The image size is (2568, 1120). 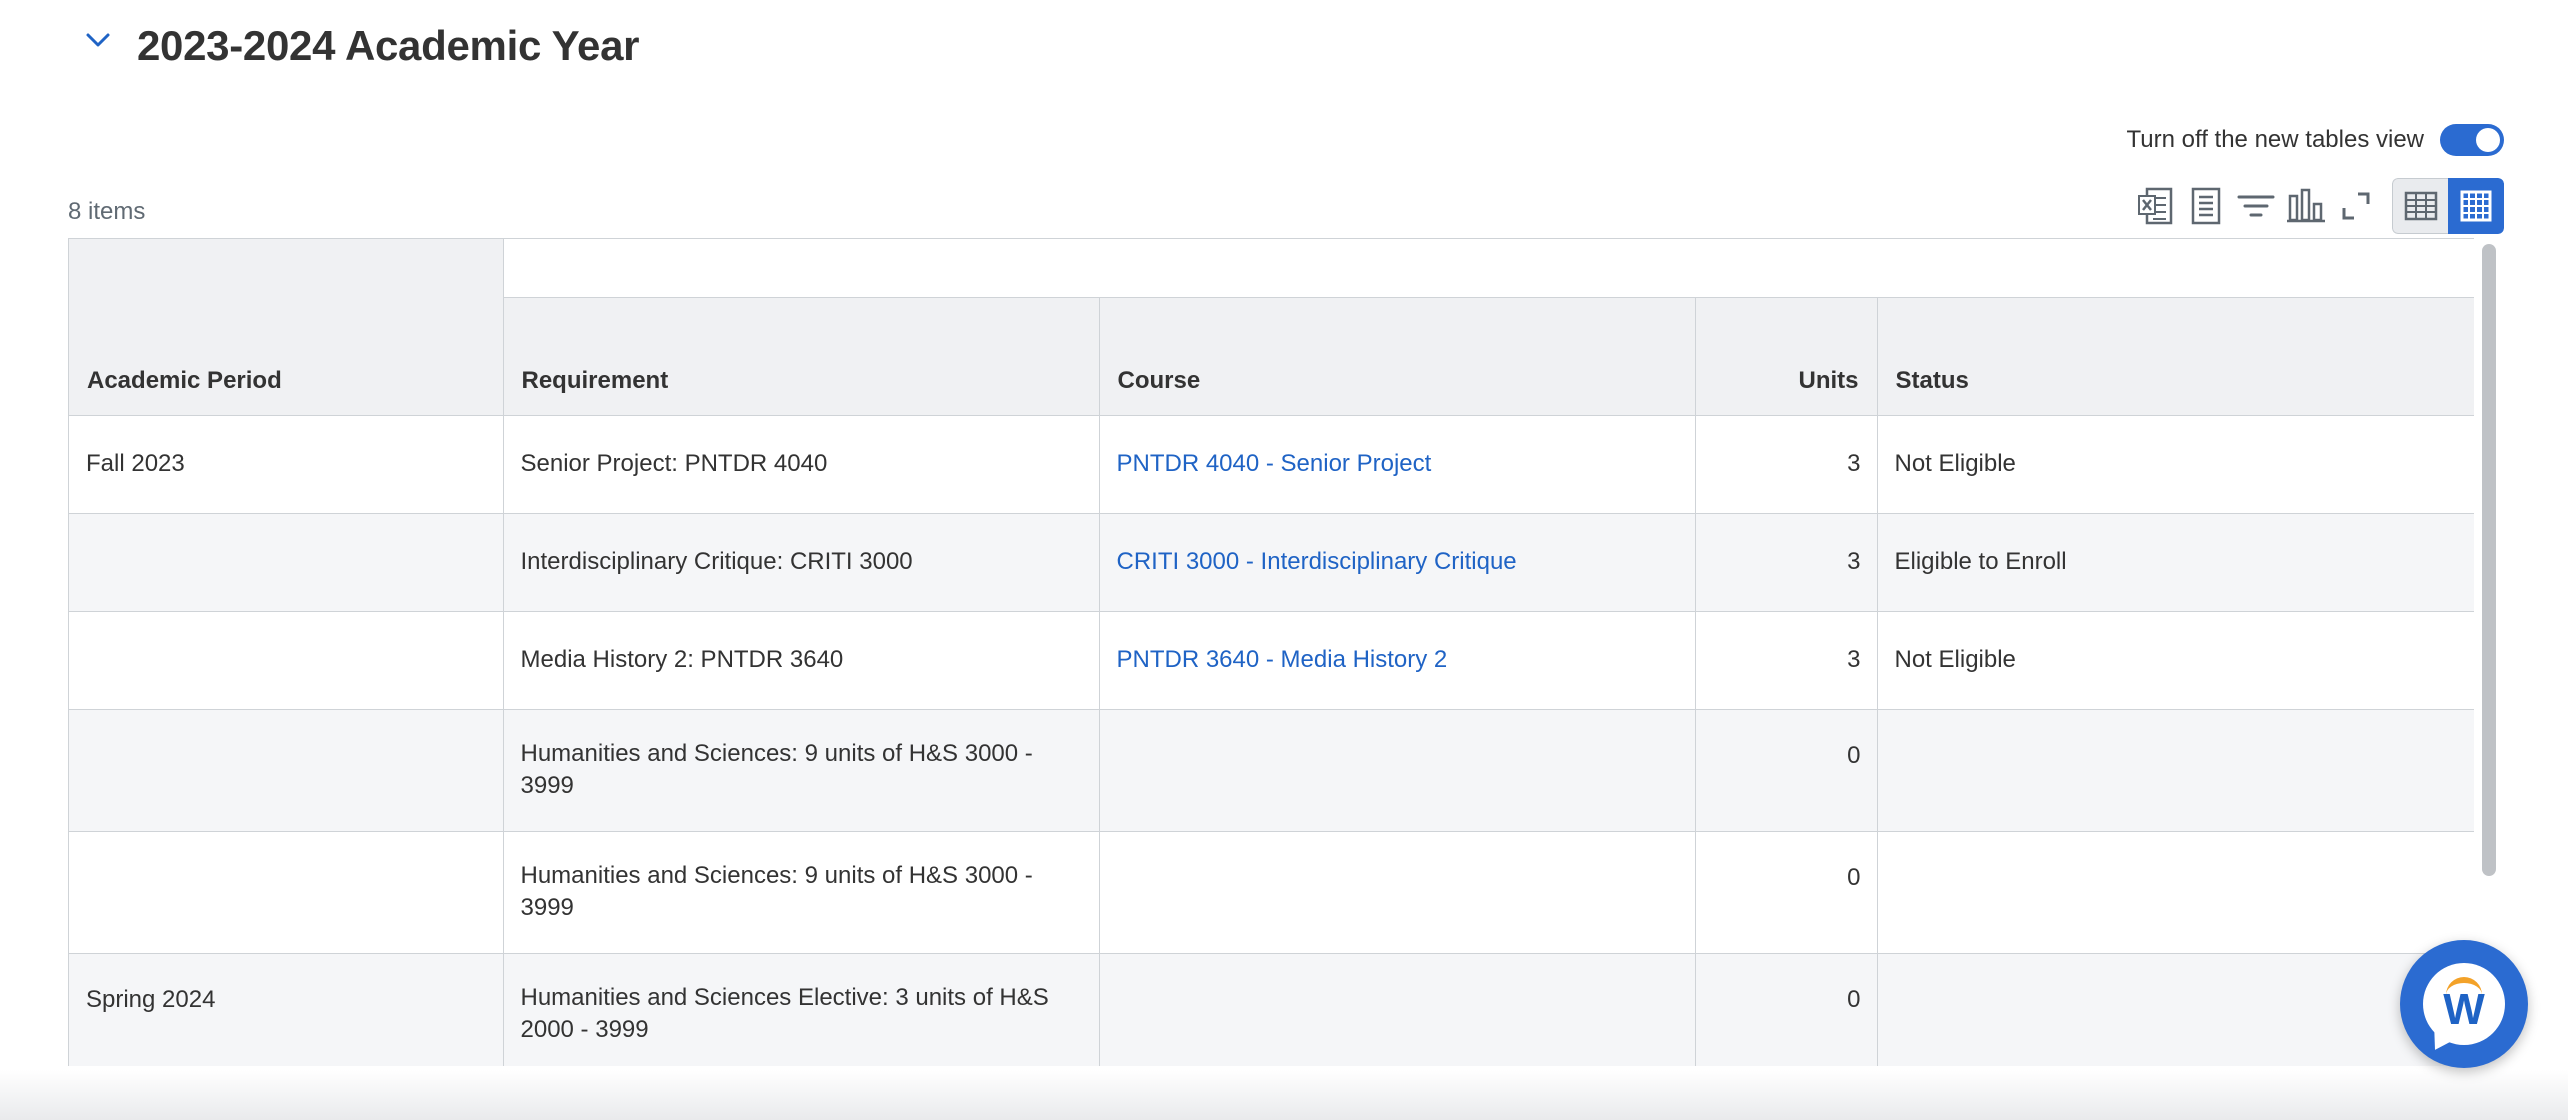 I want to click on cell-course: PNTDR 4040 - Senior Project, so click(x=1397, y=464).